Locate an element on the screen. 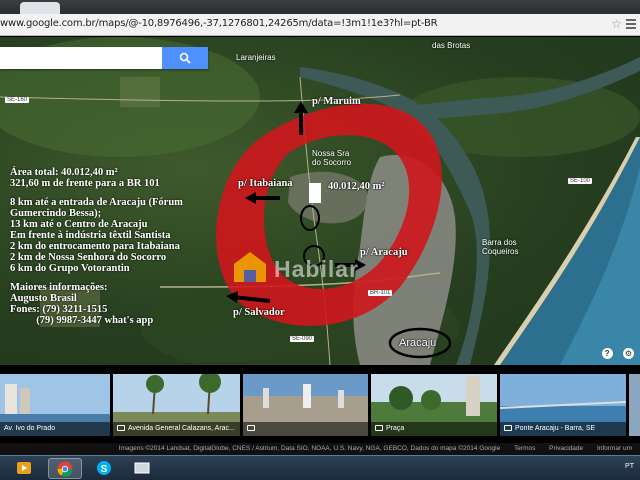  browser-tab-strip is located at coordinates (320, 7).